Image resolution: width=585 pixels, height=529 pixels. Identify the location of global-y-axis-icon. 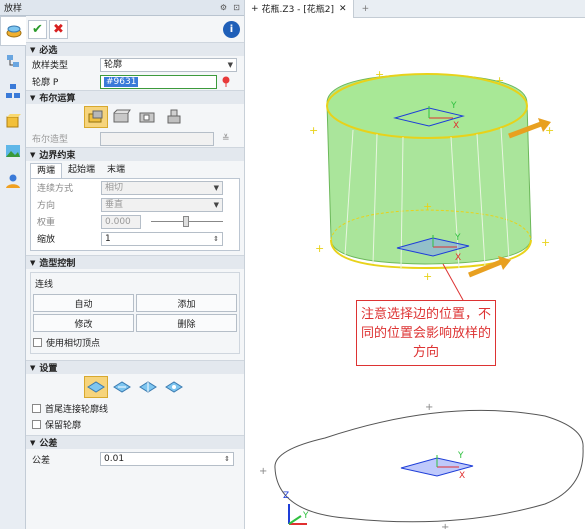
(295, 520).